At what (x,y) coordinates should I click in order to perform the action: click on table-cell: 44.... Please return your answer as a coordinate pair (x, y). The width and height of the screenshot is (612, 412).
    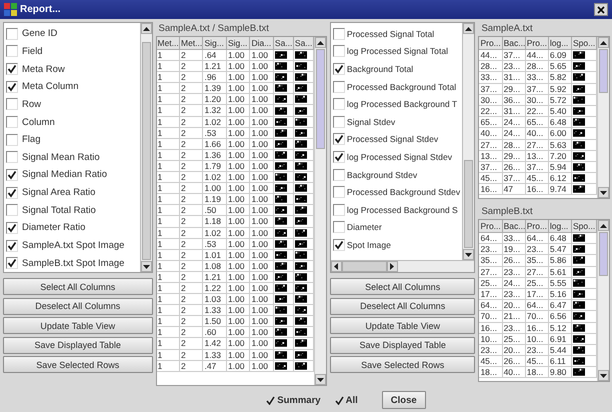
    Looking at the image, I should click on (491, 56).